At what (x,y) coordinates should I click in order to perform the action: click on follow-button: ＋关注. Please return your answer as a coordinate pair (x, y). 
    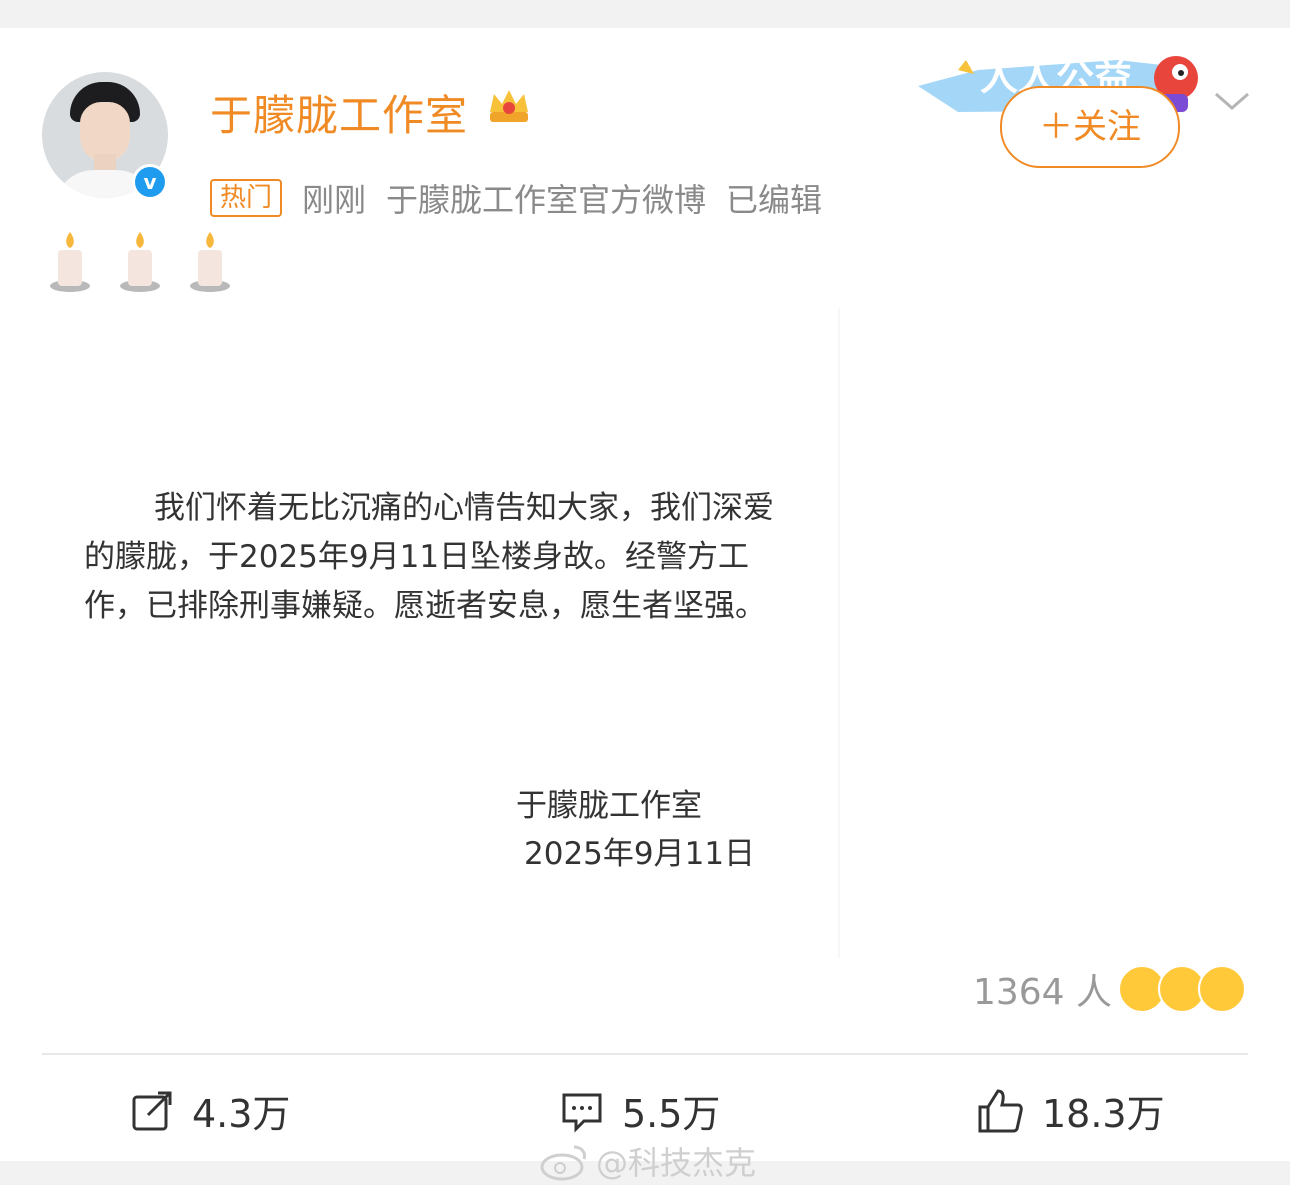
    Looking at the image, I should click on (1090, 127).